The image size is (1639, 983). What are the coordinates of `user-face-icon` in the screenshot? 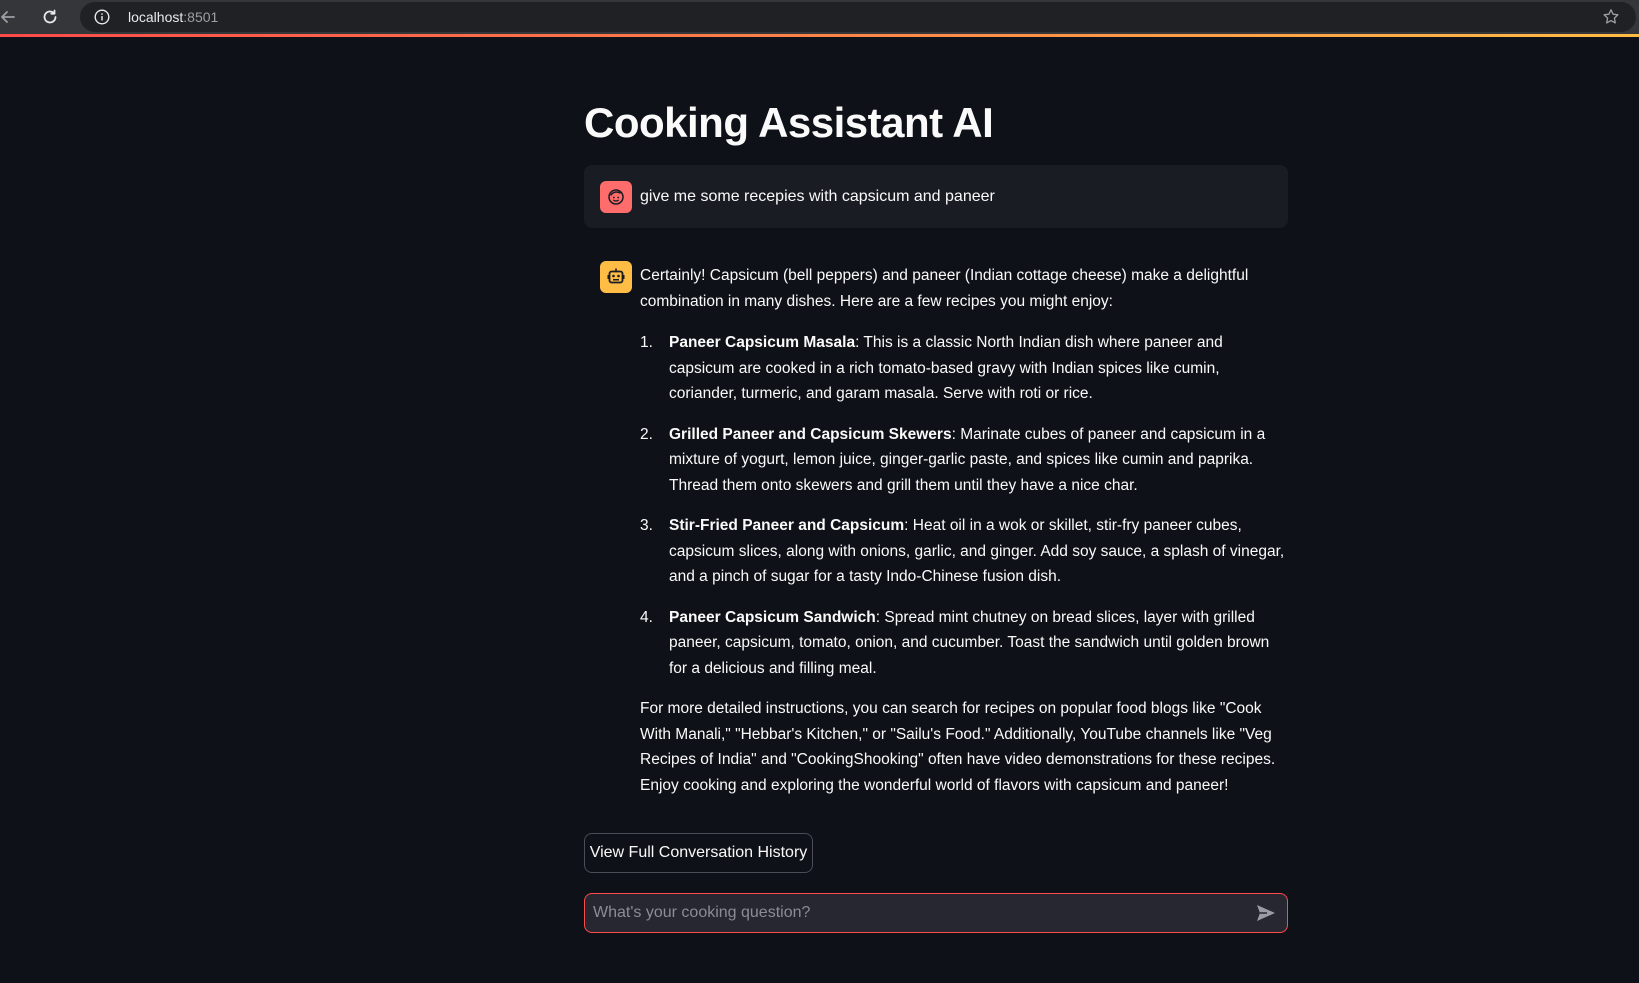 It's located at (616, 197).